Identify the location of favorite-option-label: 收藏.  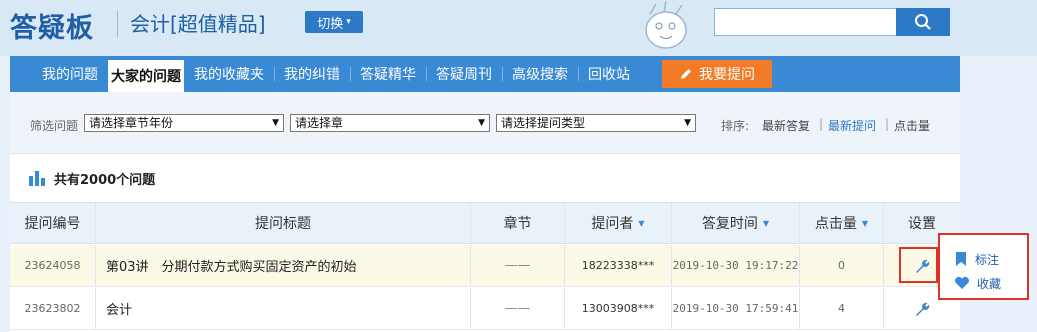
(989, 283).